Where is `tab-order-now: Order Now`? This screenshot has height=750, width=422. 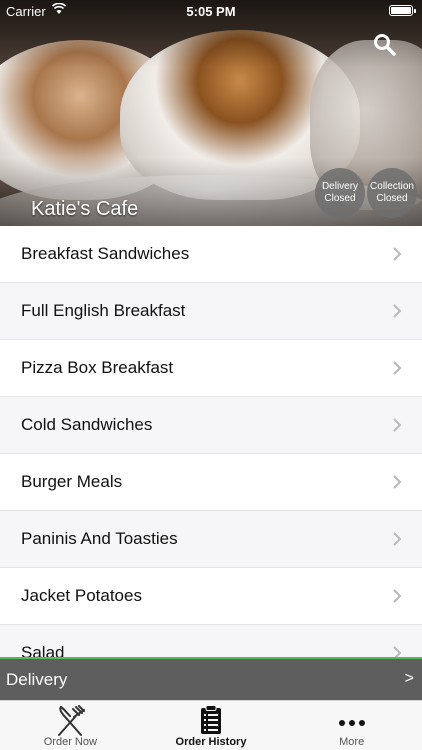
tab-order-now: Order Now is located at coordinates (70, 725).